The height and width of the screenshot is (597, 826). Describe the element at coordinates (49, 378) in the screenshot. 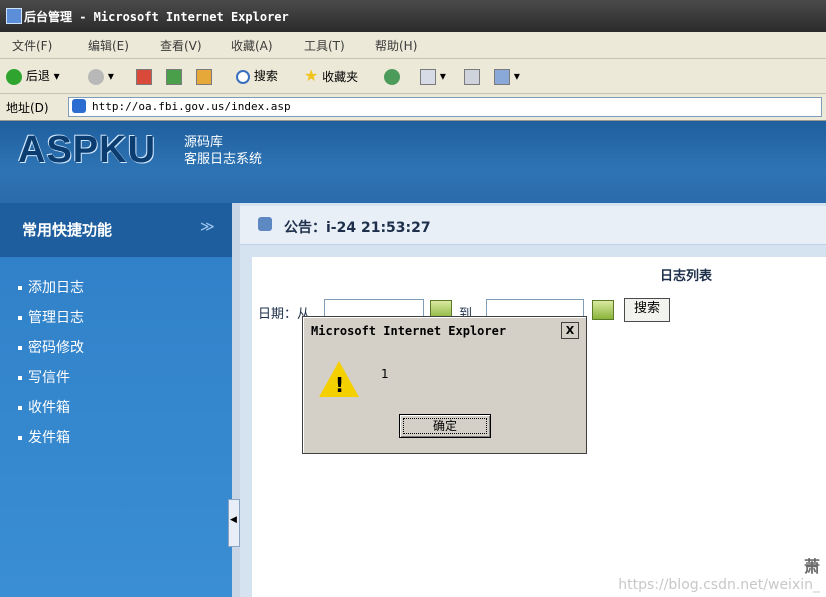

I see `sidebar-item-label: 写信件` at that location.